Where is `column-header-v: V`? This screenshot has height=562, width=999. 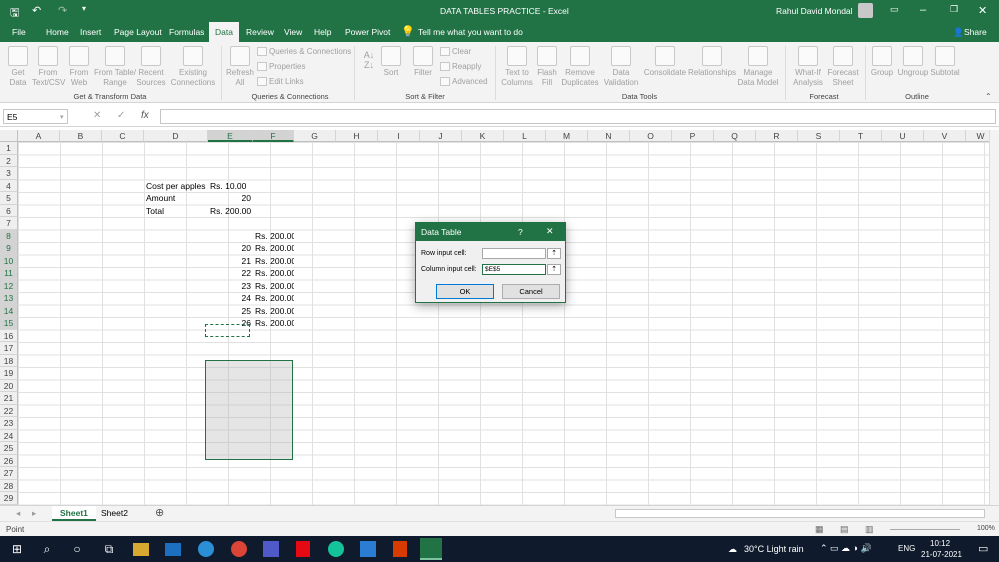 column-header-v: V is located at coordinates (945, 136).